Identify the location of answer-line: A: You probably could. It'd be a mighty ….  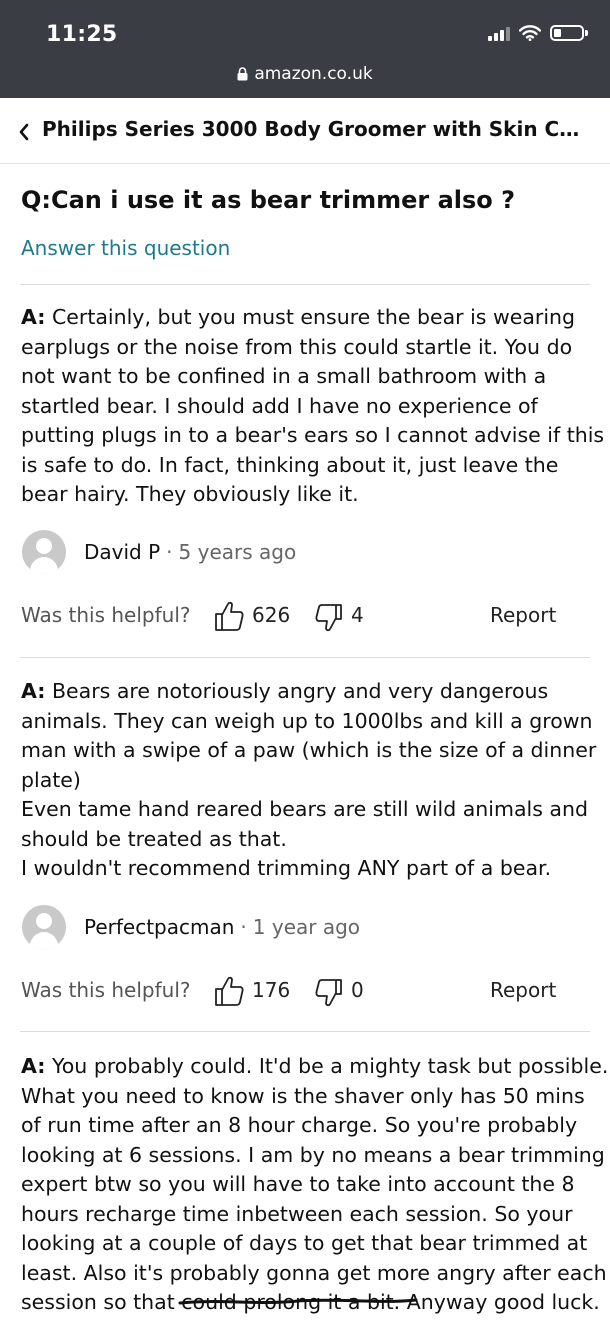
(315, 1066).